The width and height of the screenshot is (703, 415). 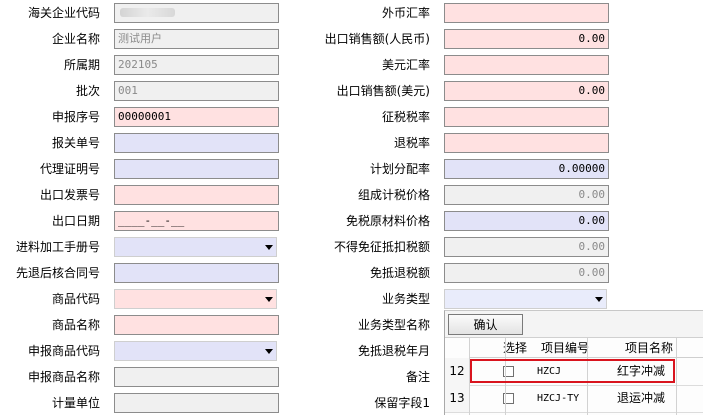 I want to click on confirm-button: 确认, so click(x=485, y=324).